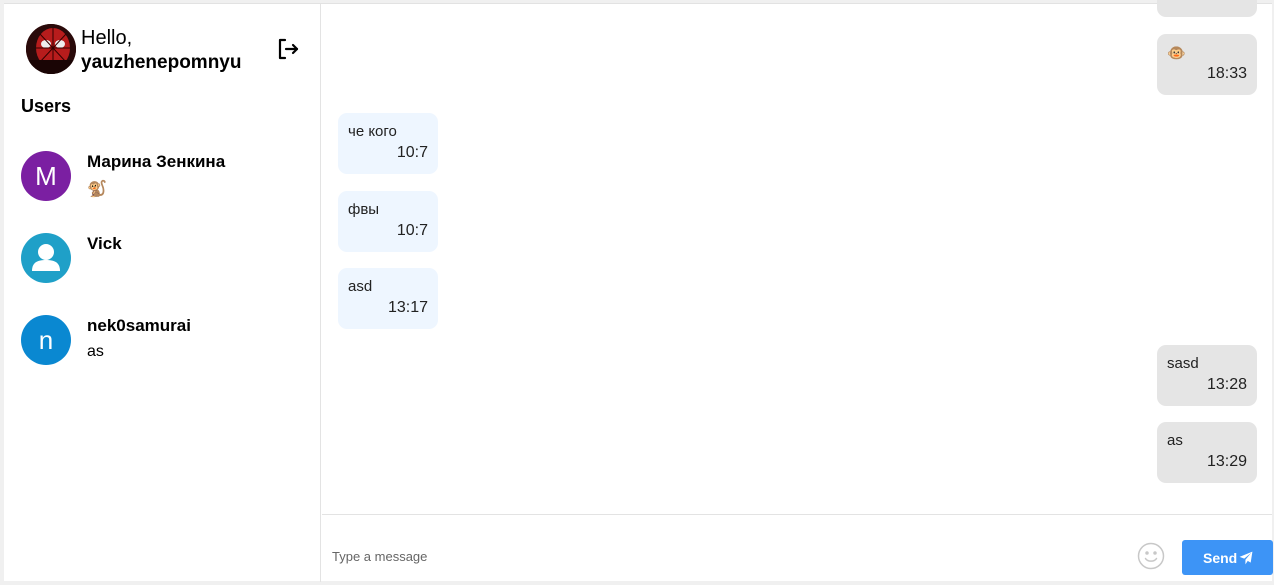  Describe the element at coordinates (1183, 363) in the screenshot. I see `message-text: sasd` at that location.